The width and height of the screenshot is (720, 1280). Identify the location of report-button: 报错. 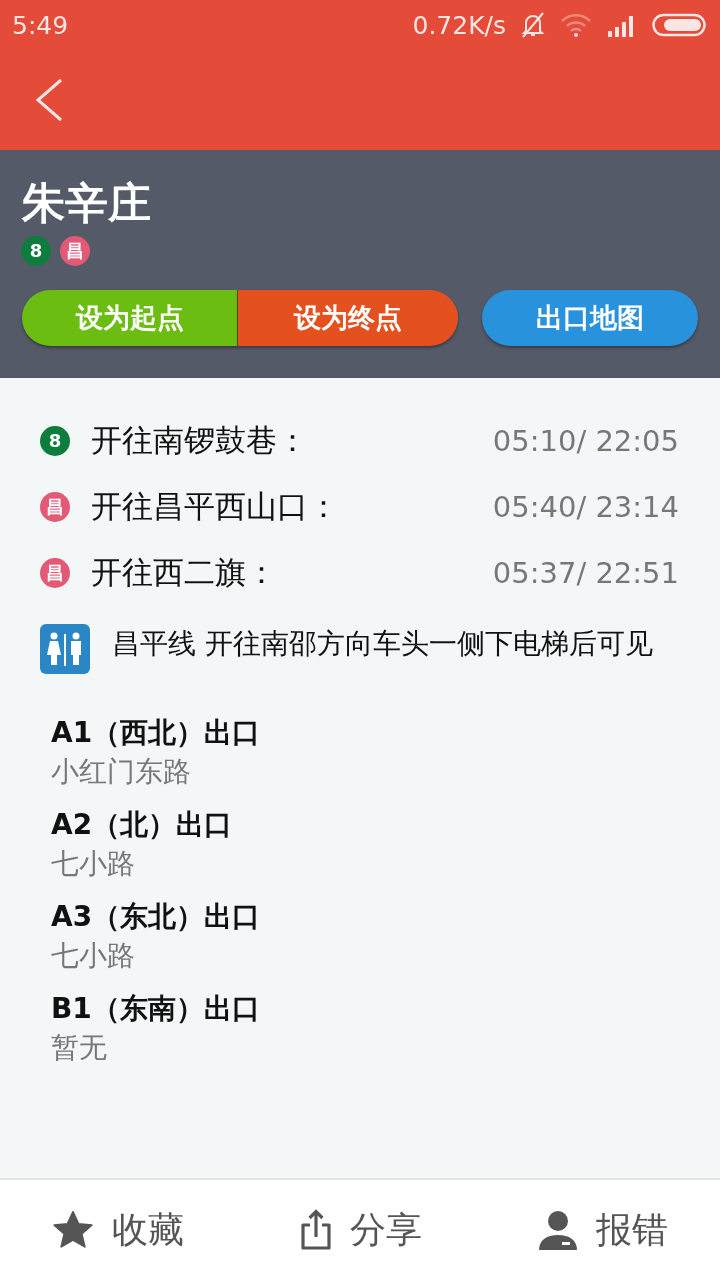
(603, 1230).